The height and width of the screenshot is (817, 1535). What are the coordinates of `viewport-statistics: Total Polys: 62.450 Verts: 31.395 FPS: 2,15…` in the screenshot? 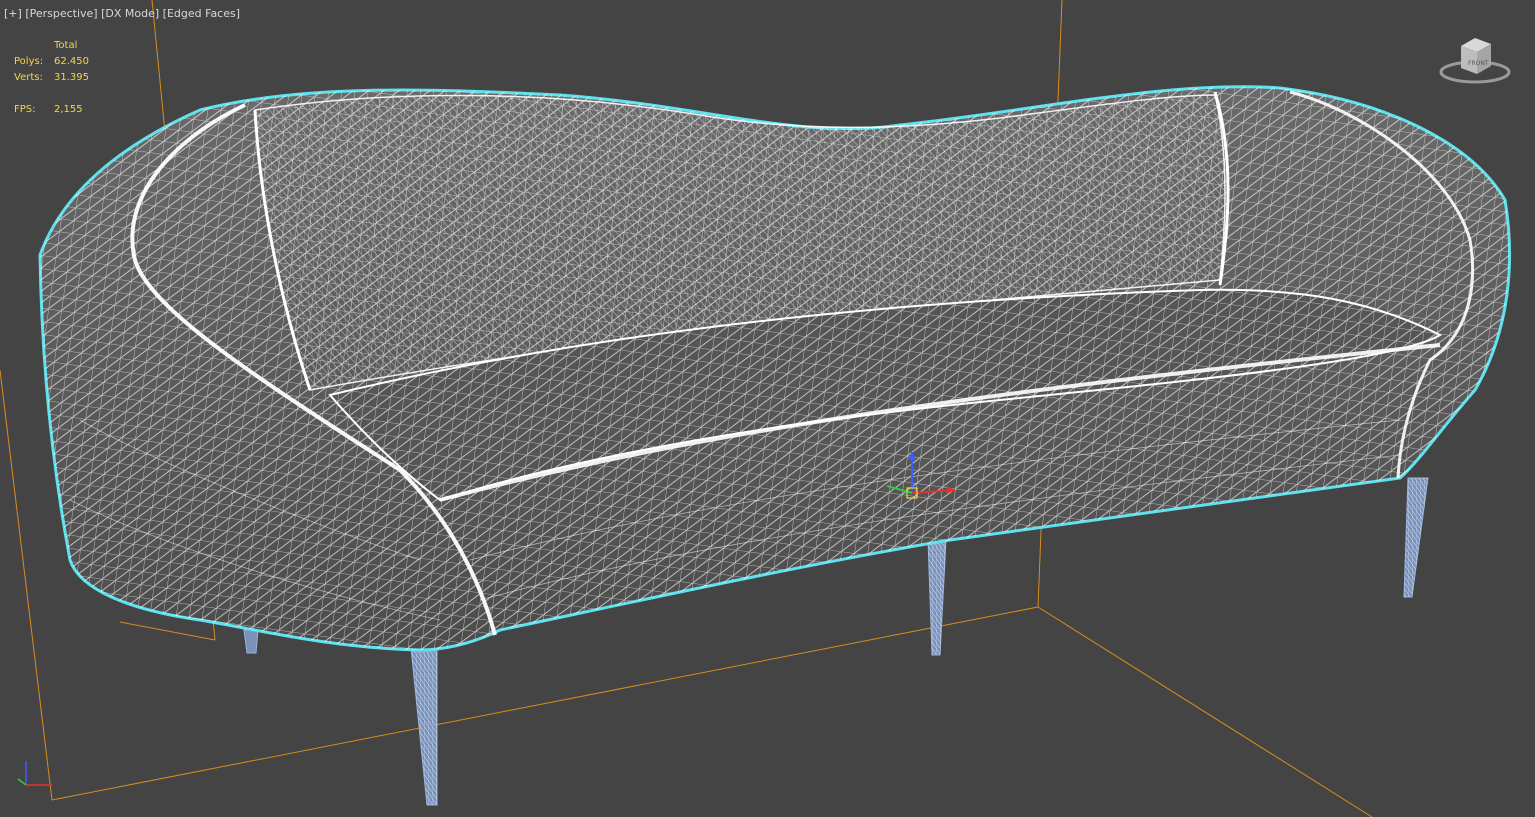 It's located at (51, 78).